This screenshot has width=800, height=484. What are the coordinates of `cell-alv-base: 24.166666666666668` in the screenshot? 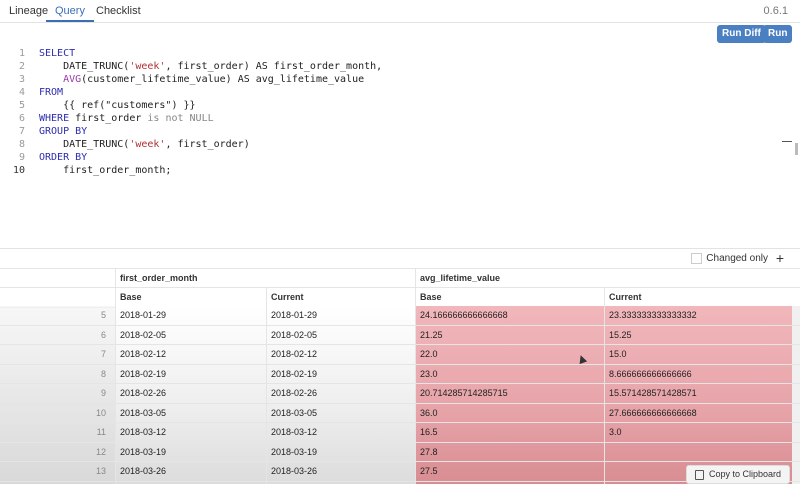 It's located at (461, 315).